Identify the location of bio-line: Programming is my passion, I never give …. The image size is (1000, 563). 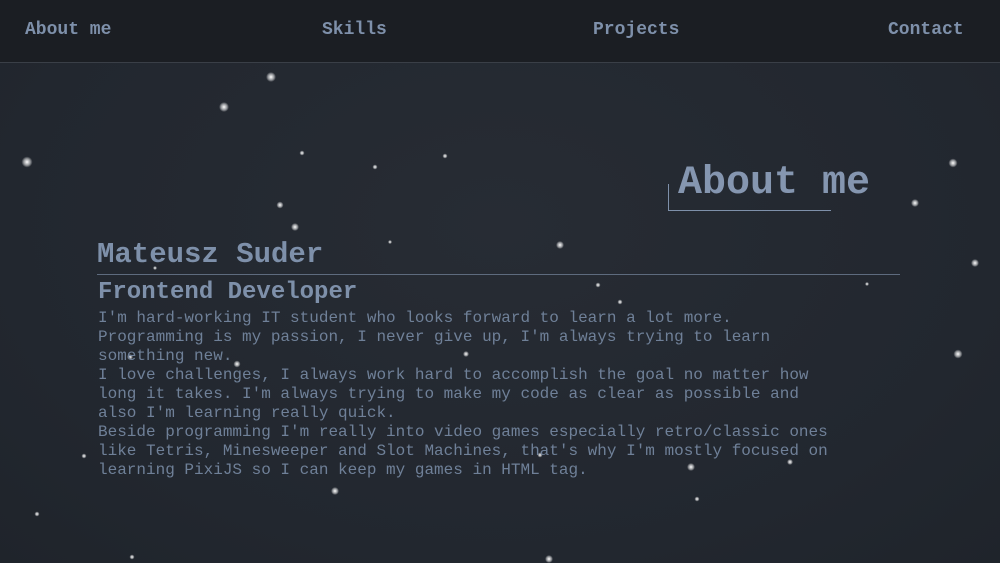
(434, 337).